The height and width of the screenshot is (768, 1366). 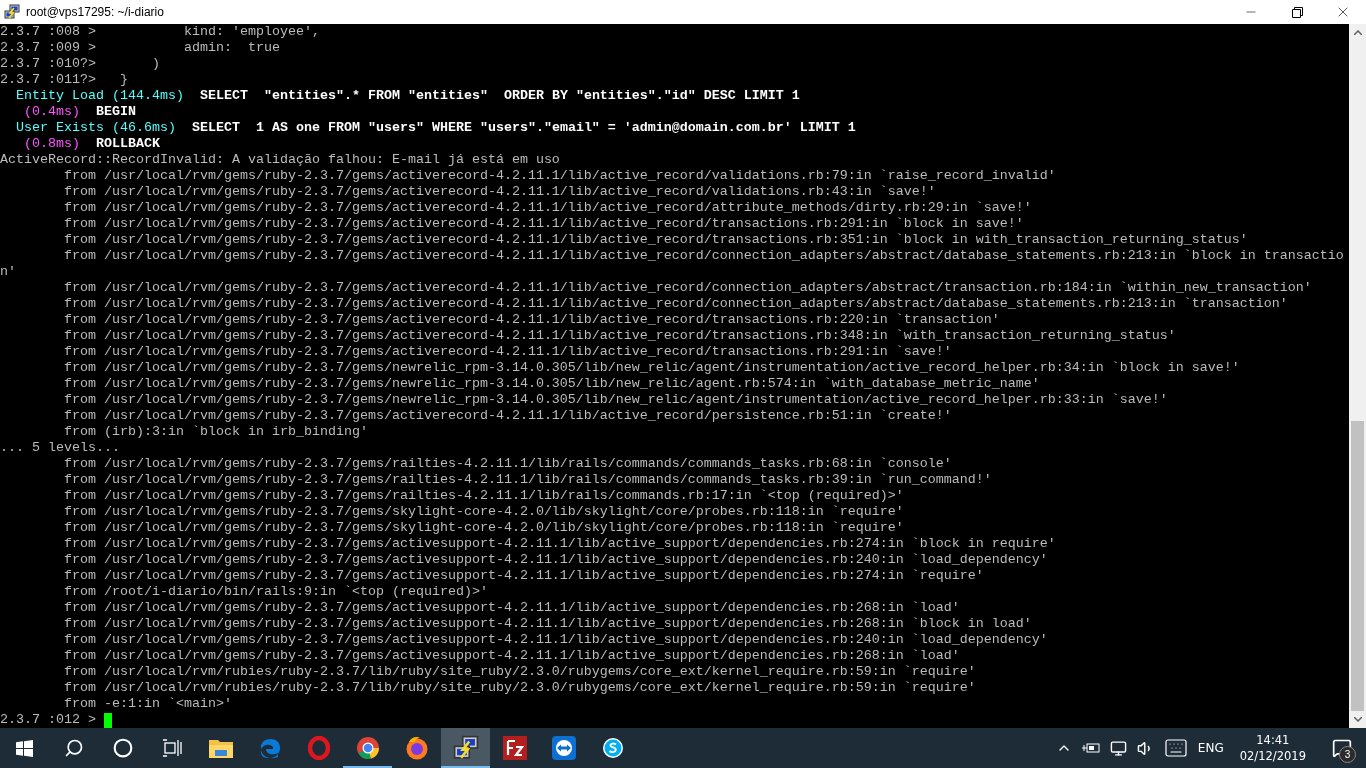 What do you see at coordinates (499, 192) in the screenshot?
I see `terminal-line: from /usr/local/rvm/gems/ruby-2.3.7/gems/activerecord-4.2.11.1/lib/active_record/validations.rb:43:in `save!'` at bounding box center [499, 192].